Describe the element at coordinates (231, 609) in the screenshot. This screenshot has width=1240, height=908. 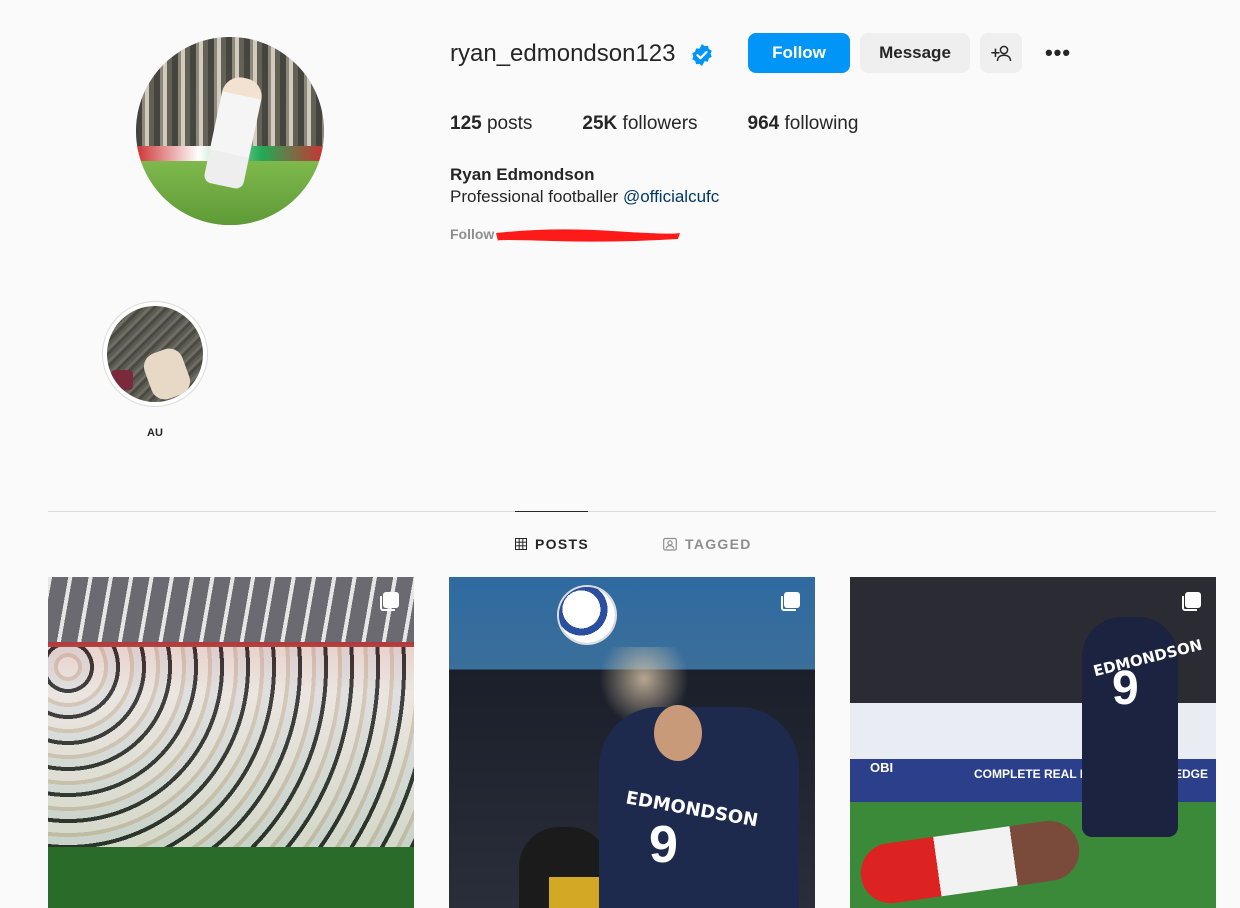
I see `post1-stadium-roof` at that location.